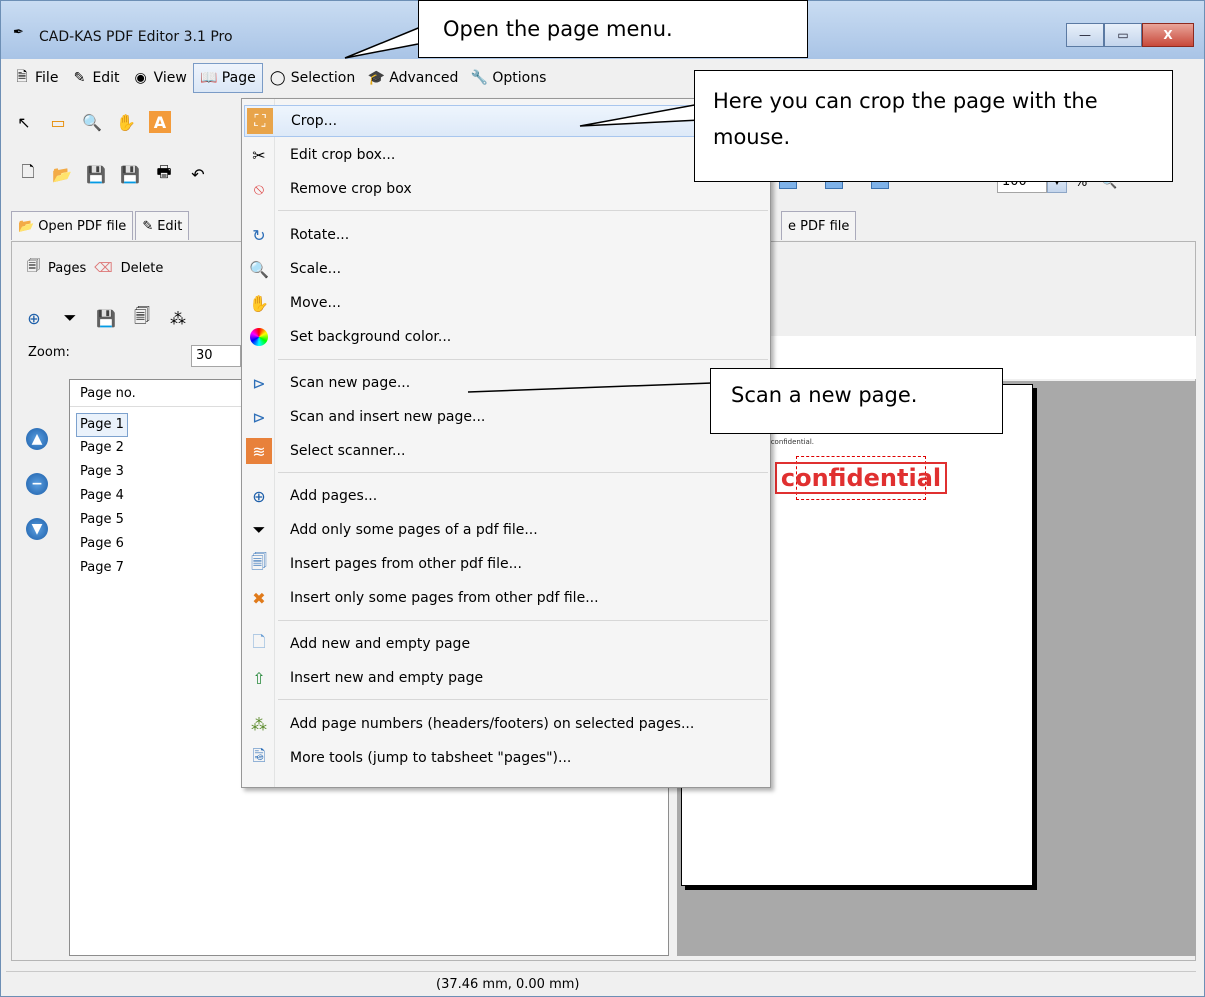 The width and height of the screenshot is (1205, 997). What do you see at coordinates (613, 29) in the screenshot?
I see `callout-open-page-menu: Open the page menu.` at bounding box center [613, 29].